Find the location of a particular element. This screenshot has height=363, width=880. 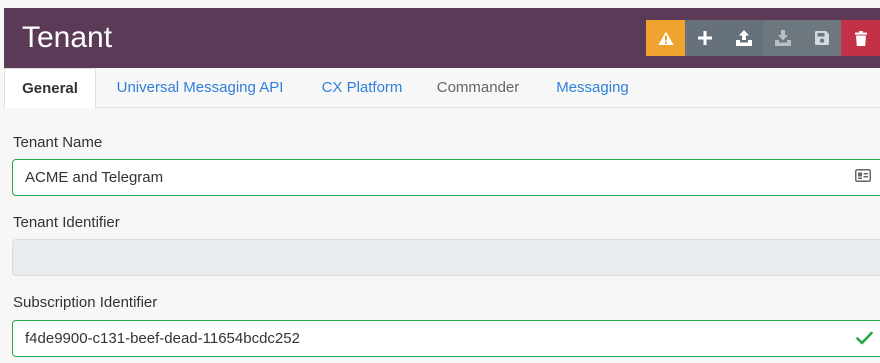

tab-messaging: Messaging is located at coordinates (592, 88).